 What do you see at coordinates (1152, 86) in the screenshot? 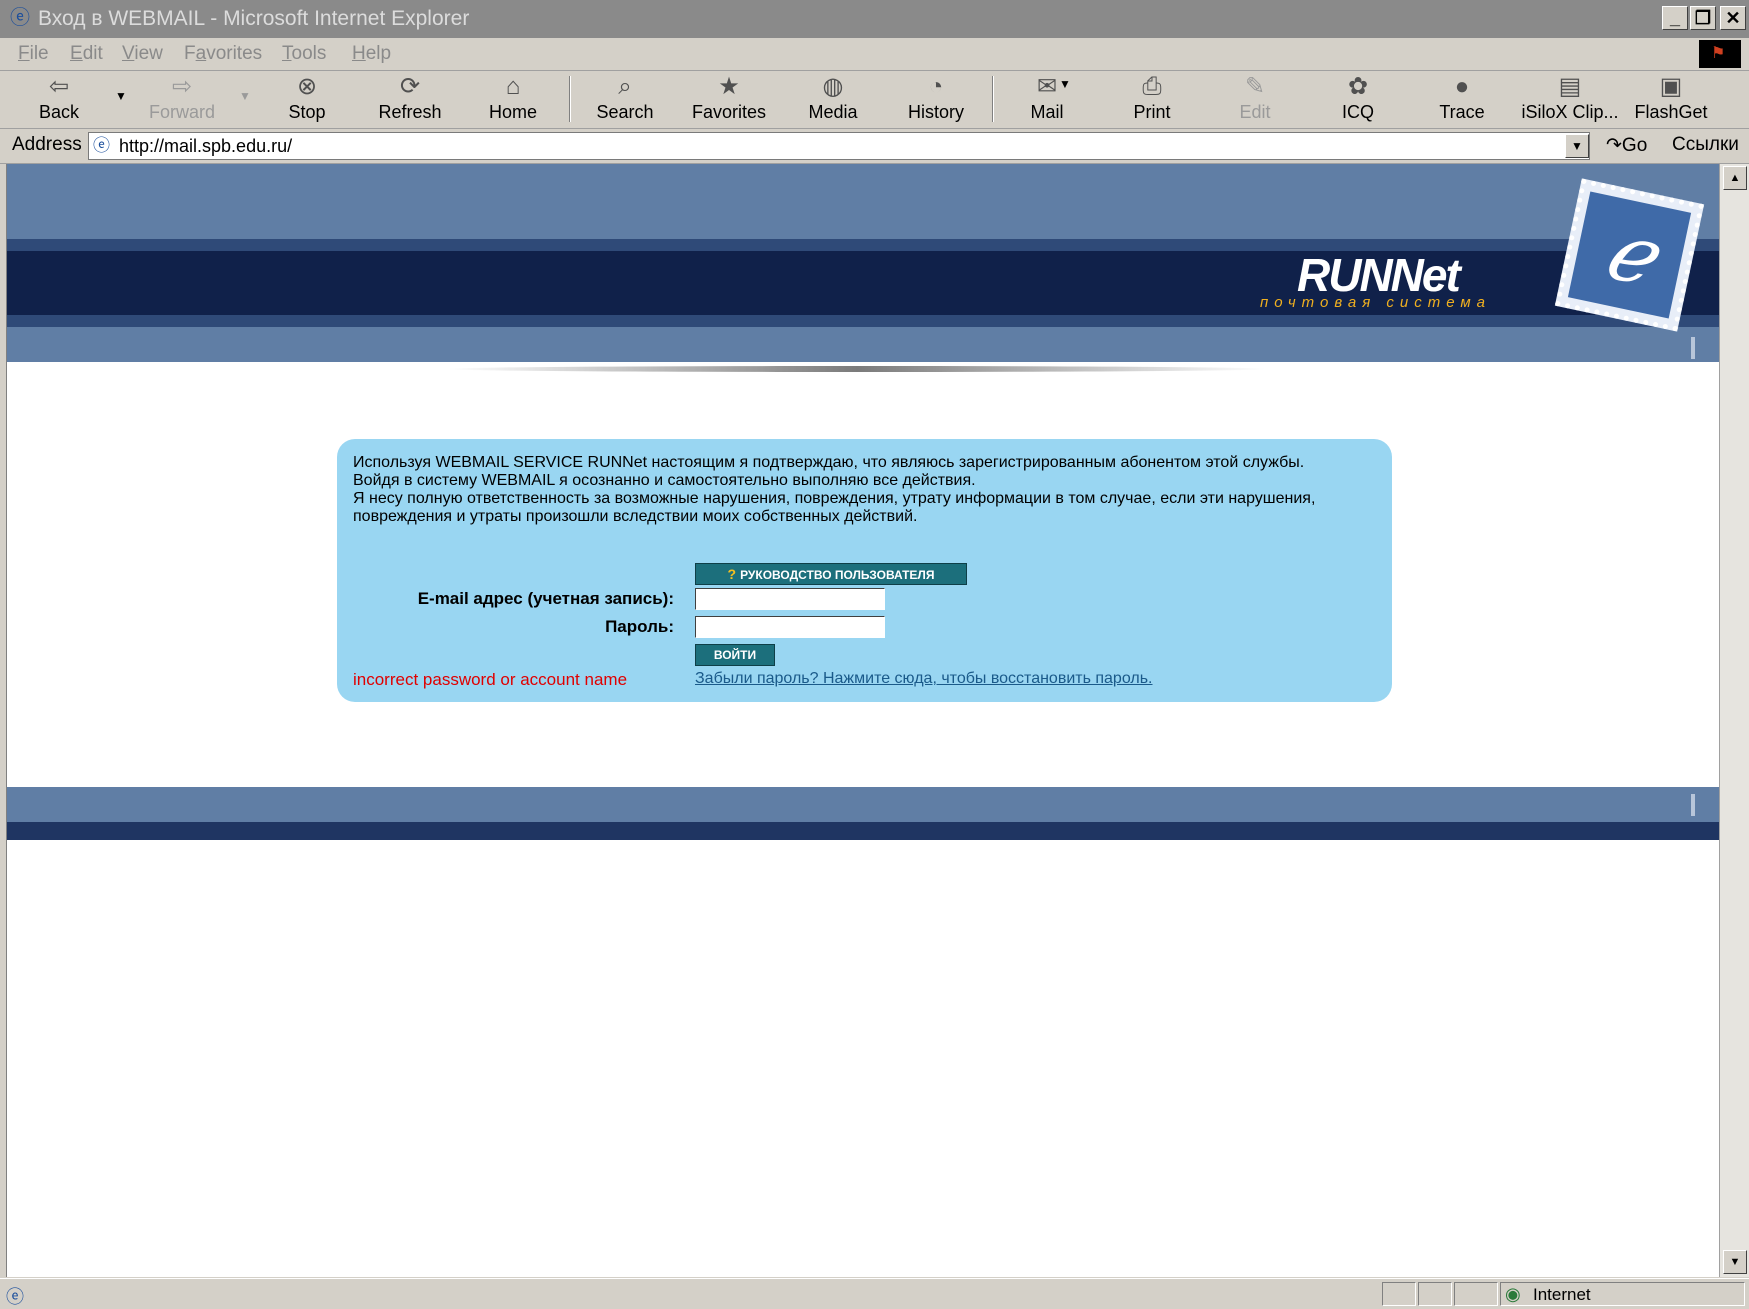
I see `printer-icon: ⎙` at bounding box center [1152, 86].